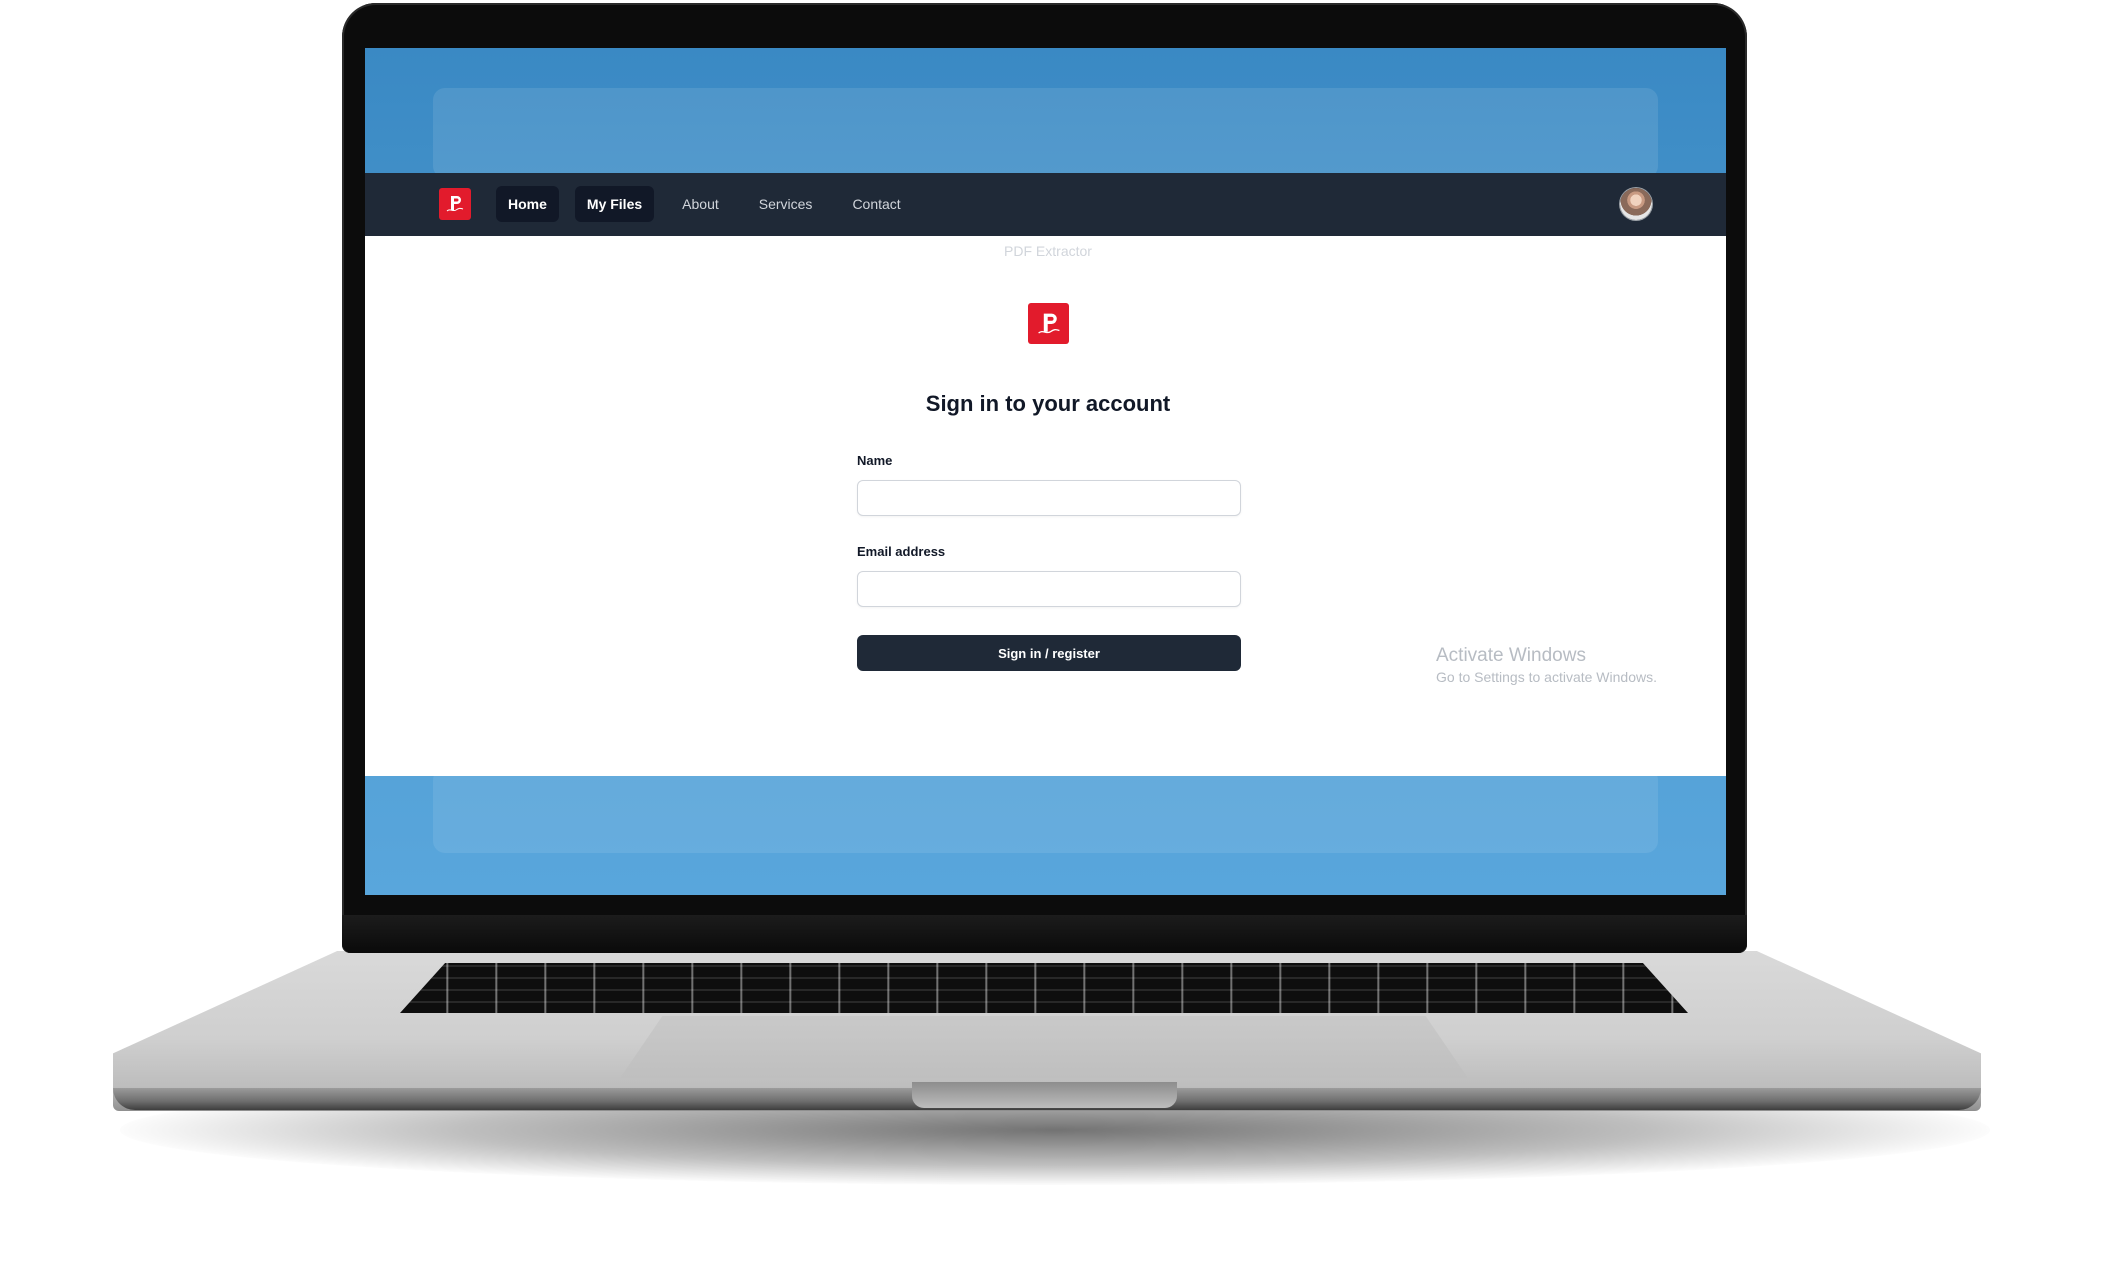 This screenshot has width=2107, height=1263. Describe the element at coordinates (901, 551) in the screenshot. I see `email-label: Email address` at that location.